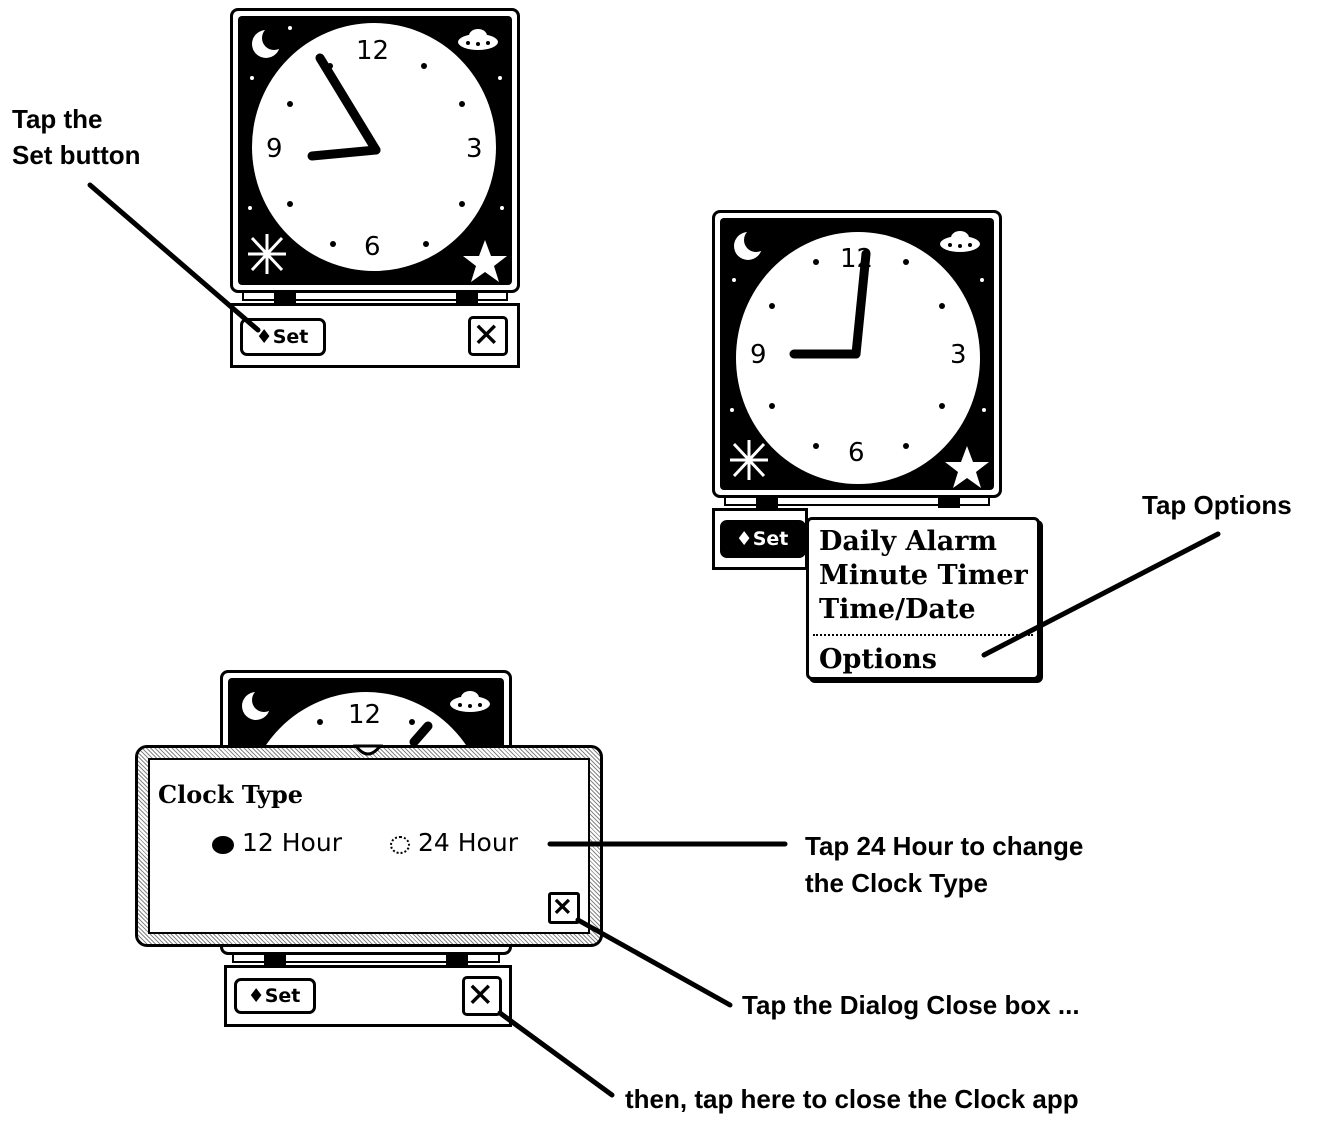 The width and height of the screenshot is (1336, 1135). I want to click on callout-app-close: then, tap here to close the Clock app, so click(852, 1099).